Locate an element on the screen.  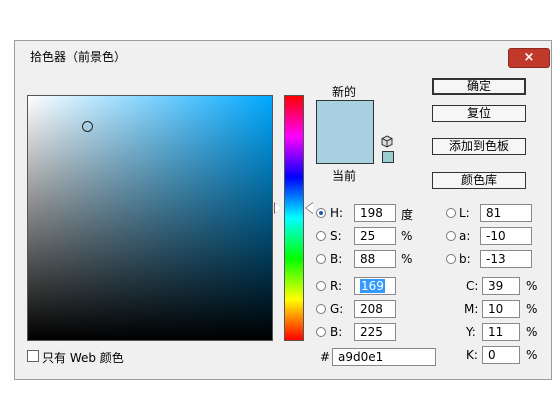
saturation-unit: % is located at coordinates (407, 236).